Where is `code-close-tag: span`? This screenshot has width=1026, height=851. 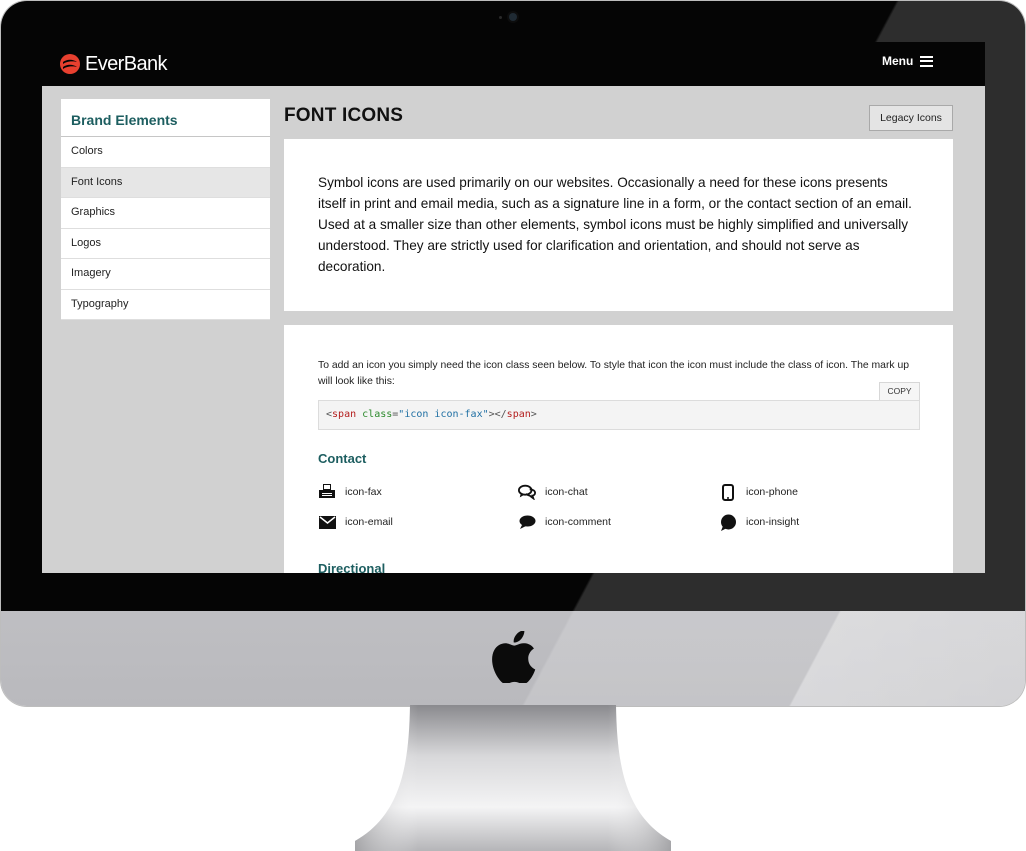
code-close-tag: span is located at coordinates (518, 414).